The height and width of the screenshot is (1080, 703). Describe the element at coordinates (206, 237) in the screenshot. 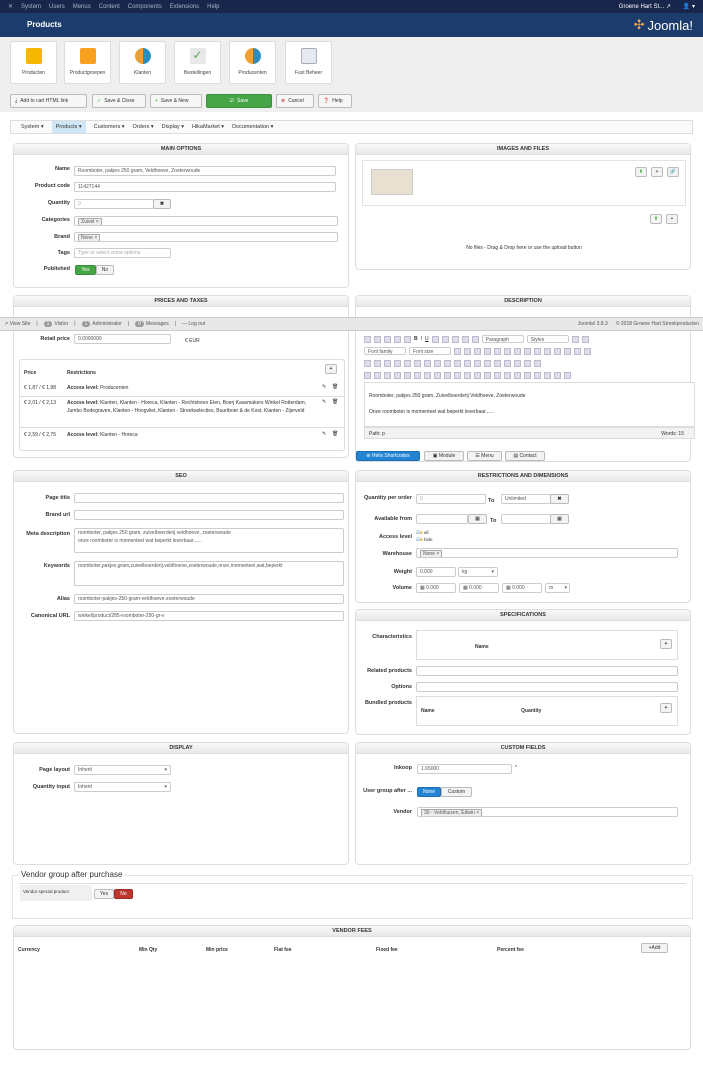

I see `brand-input: None ×` at that location.